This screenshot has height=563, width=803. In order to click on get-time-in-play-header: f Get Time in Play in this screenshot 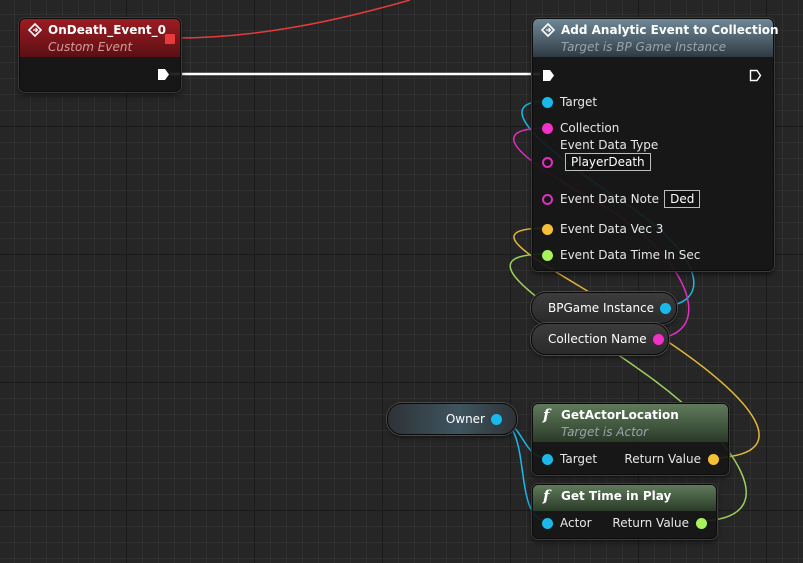, I will do `click(624, 498)`.